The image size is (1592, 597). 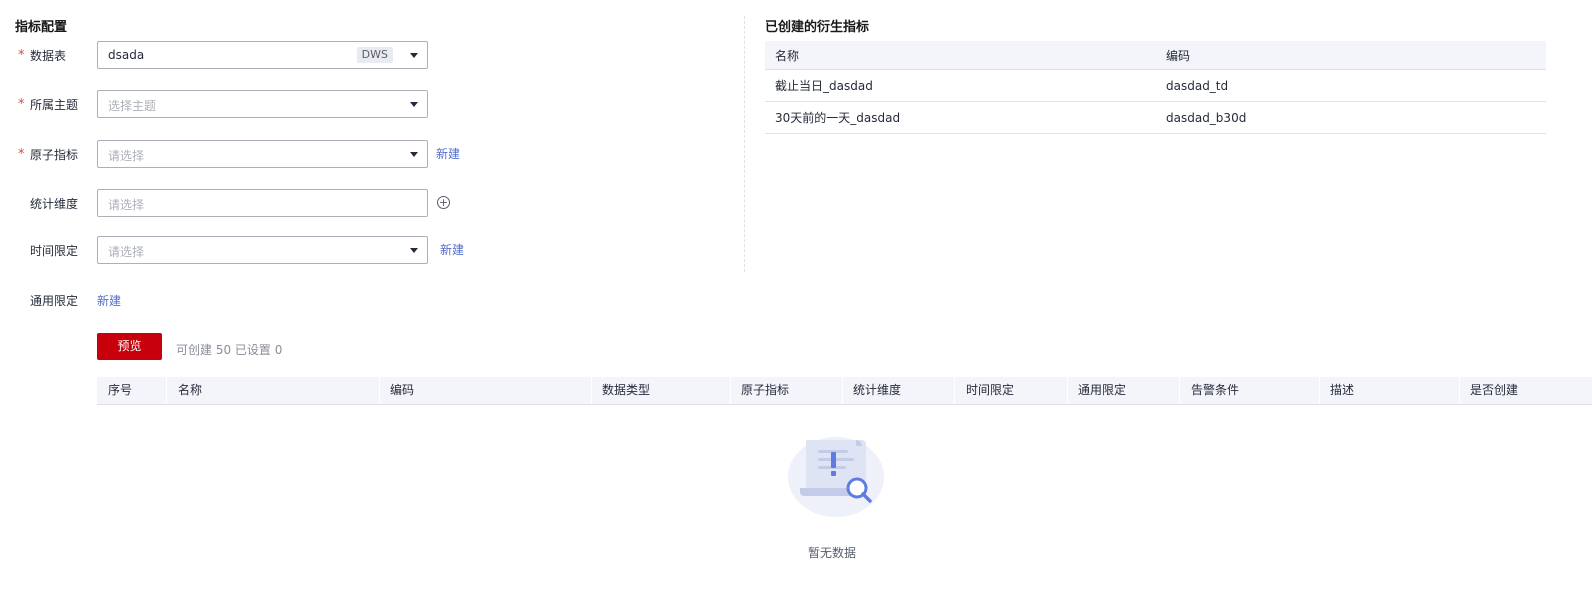 What do you see at coordinates (1351, 85) in the screenshot?
I see `table-cell-code: dasdad_td` at bounding box center [1351, 85].